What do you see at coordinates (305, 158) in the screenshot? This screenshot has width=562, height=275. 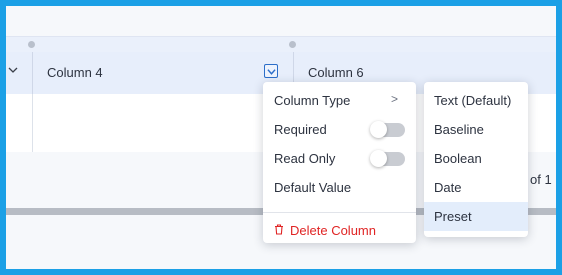 I see `menu-item-label: Read Only` at bounding box center [305, 158].